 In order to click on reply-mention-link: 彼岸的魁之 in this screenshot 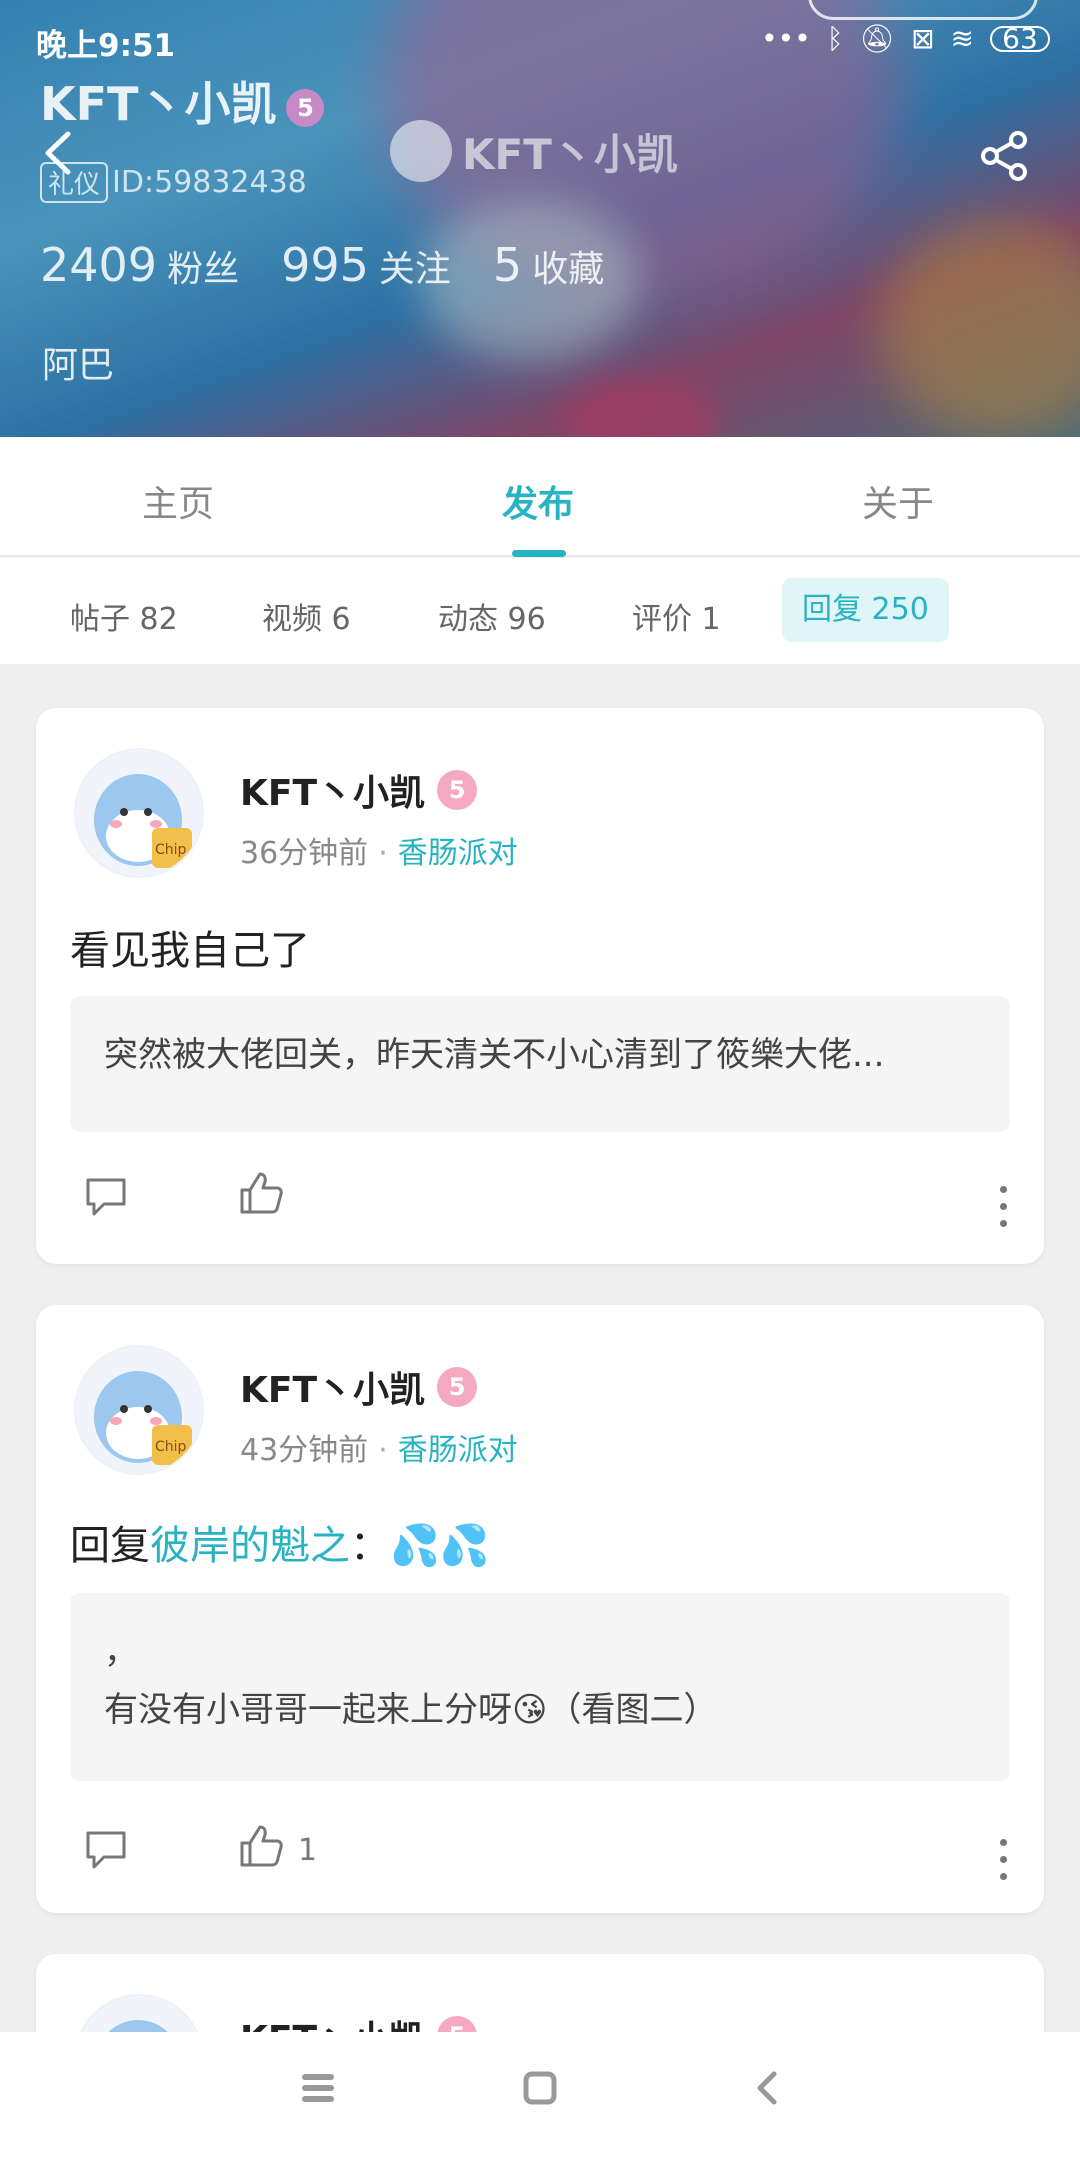, I will do `click(250, 1546)`.